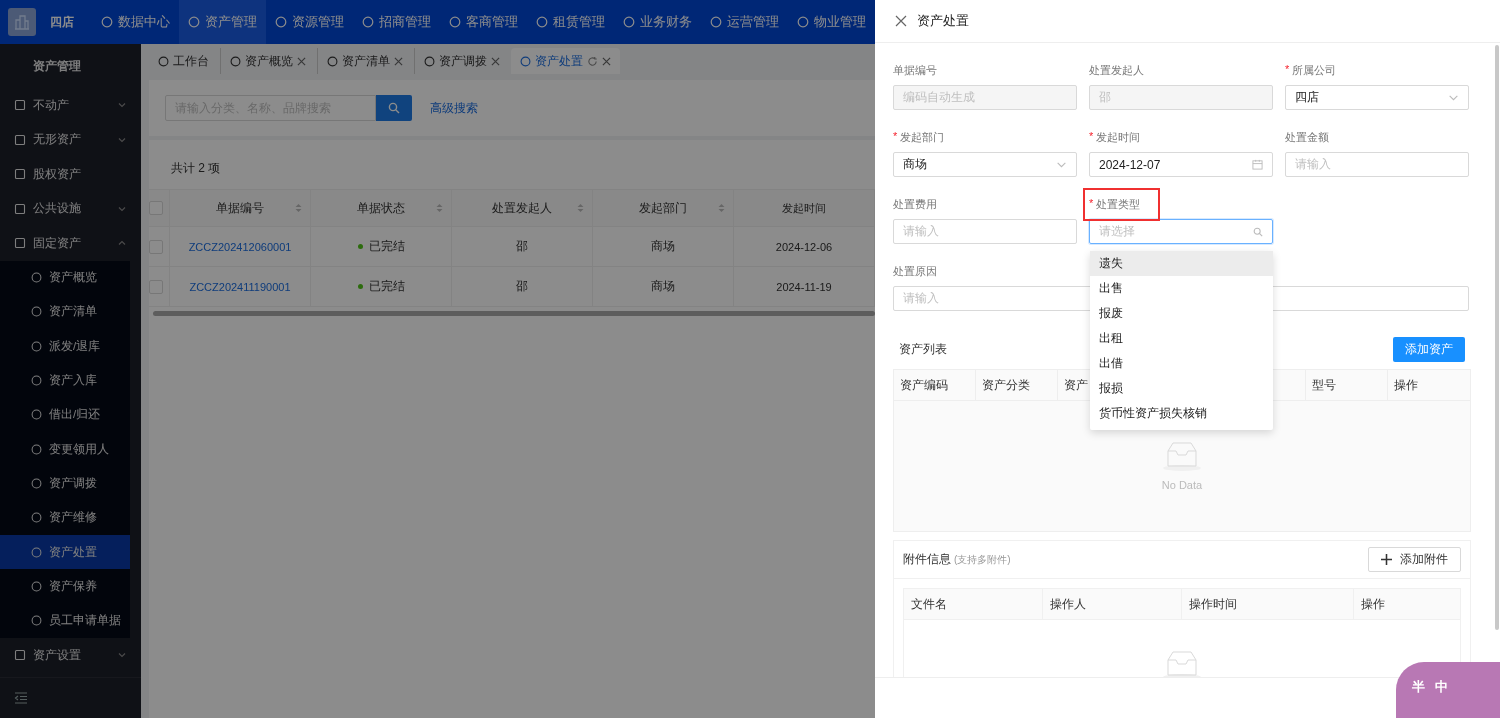 This screenshot has width=1500, height=718. What do you see at coordinates (70, 105) in the screenshot?
I see `sidebar-item: 不动产` at bounding box center [70, 105].